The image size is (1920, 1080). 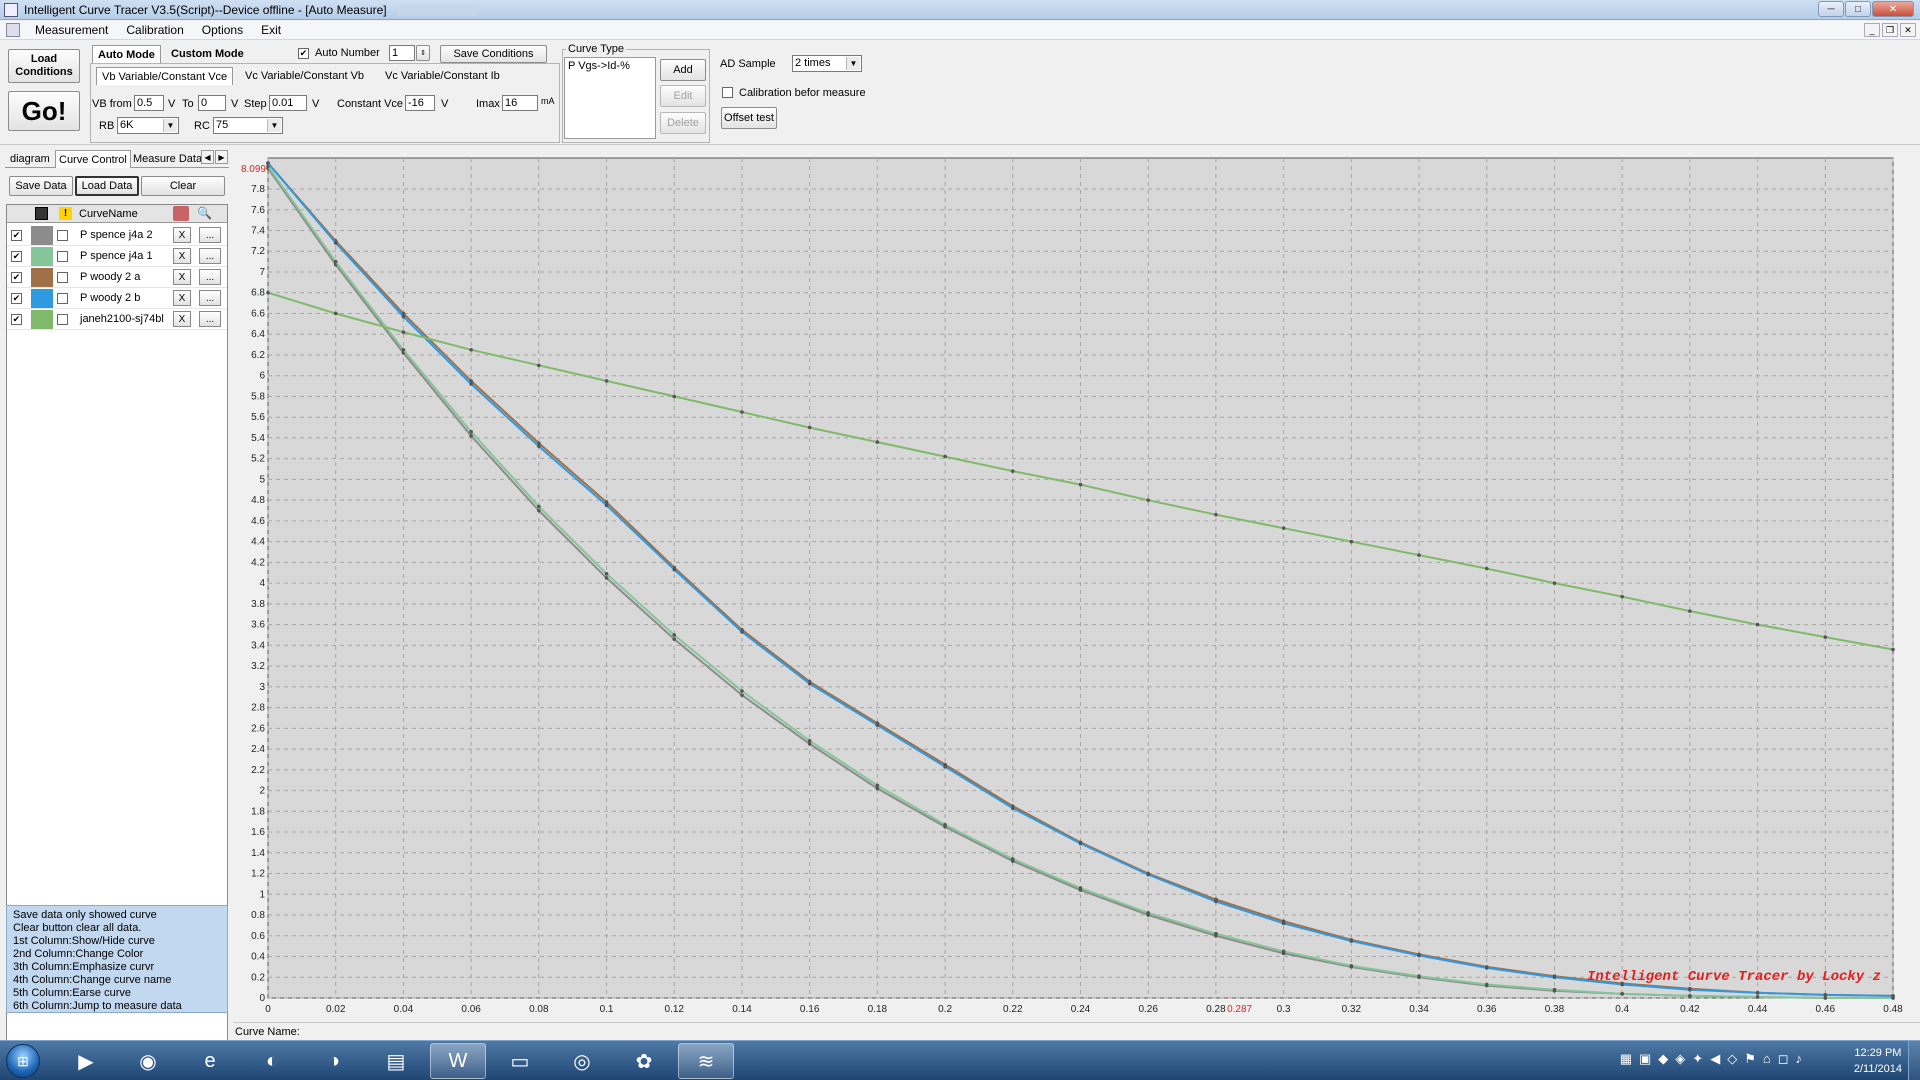 What do you see at coordinates (458, 1061) in the screenshot?
I see `taskbar-app-icon: W` at bounding box center [458, 1061].